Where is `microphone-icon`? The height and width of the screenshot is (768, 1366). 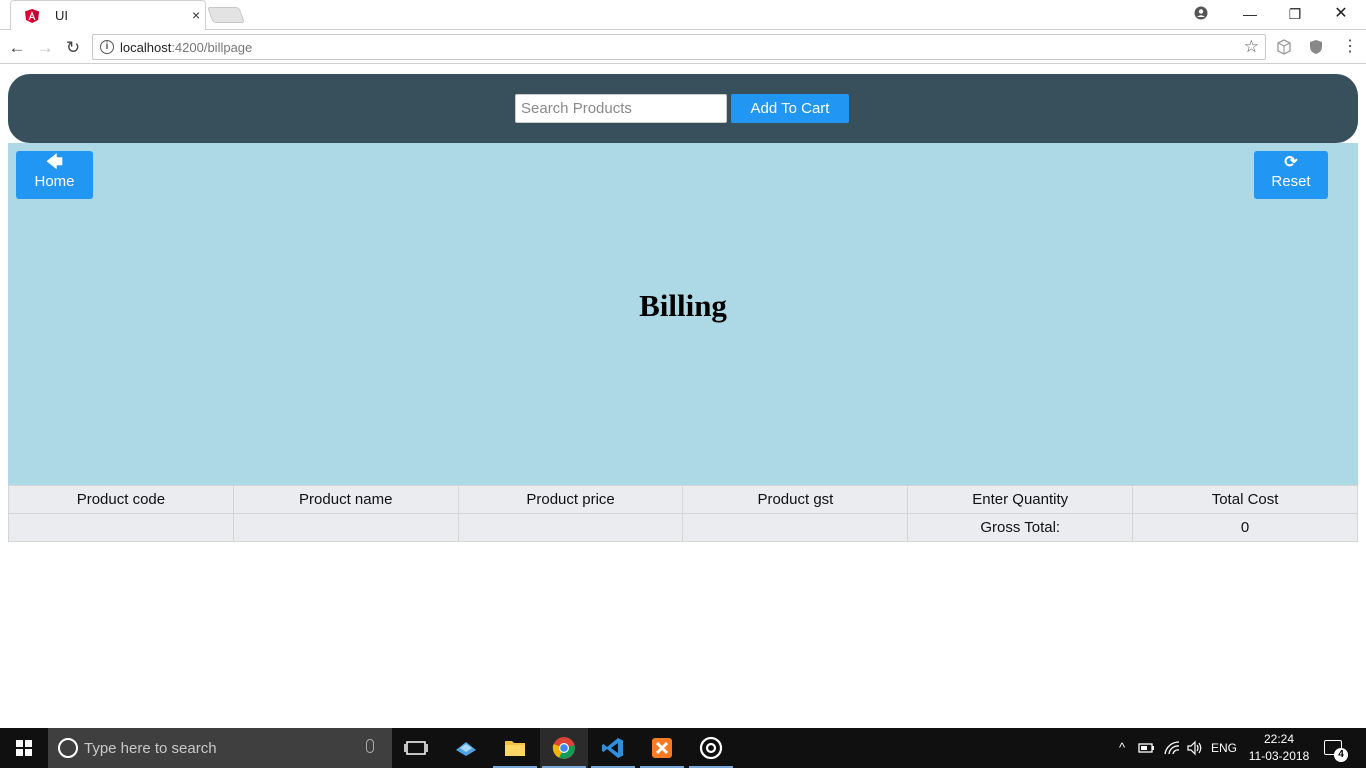
microphone-icon is located at coordinates (370, 746).